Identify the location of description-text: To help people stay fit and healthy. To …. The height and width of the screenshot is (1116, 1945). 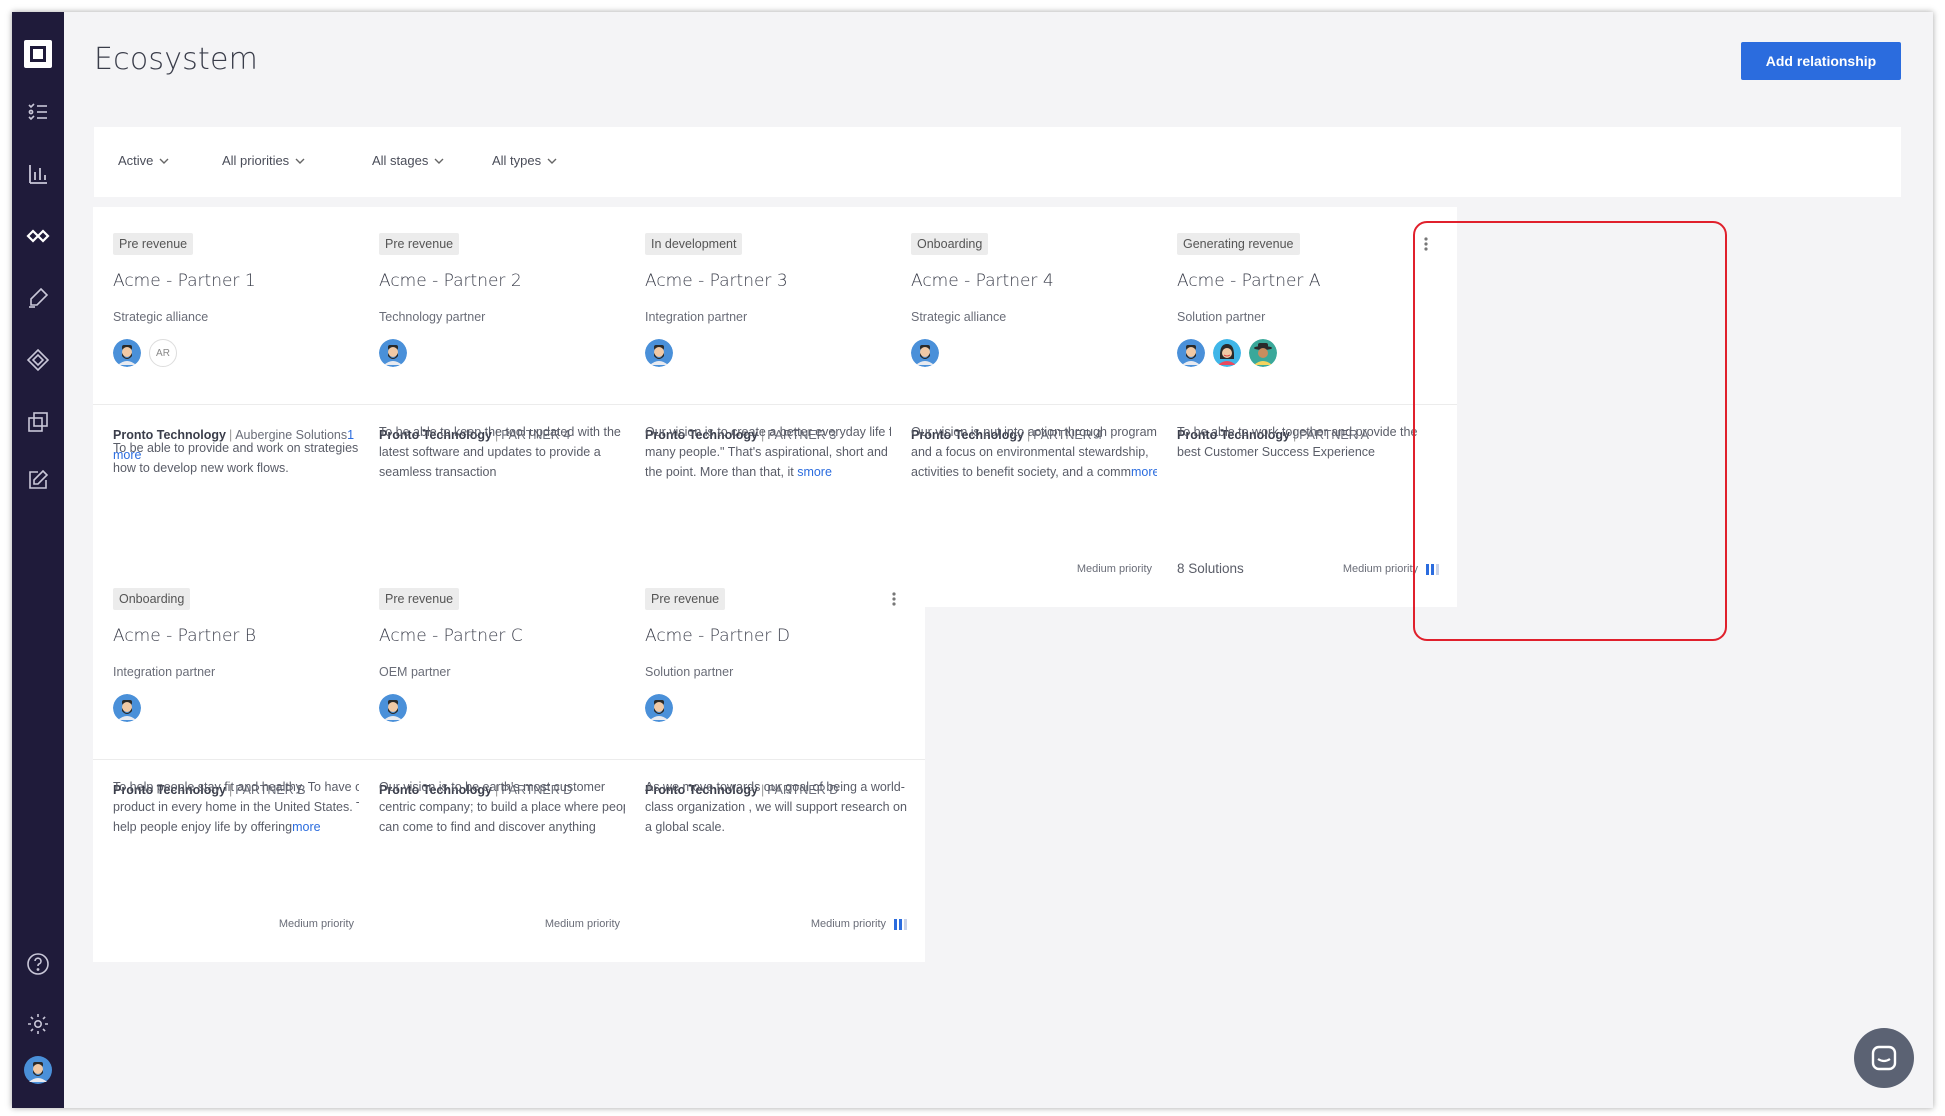
(243, 807).